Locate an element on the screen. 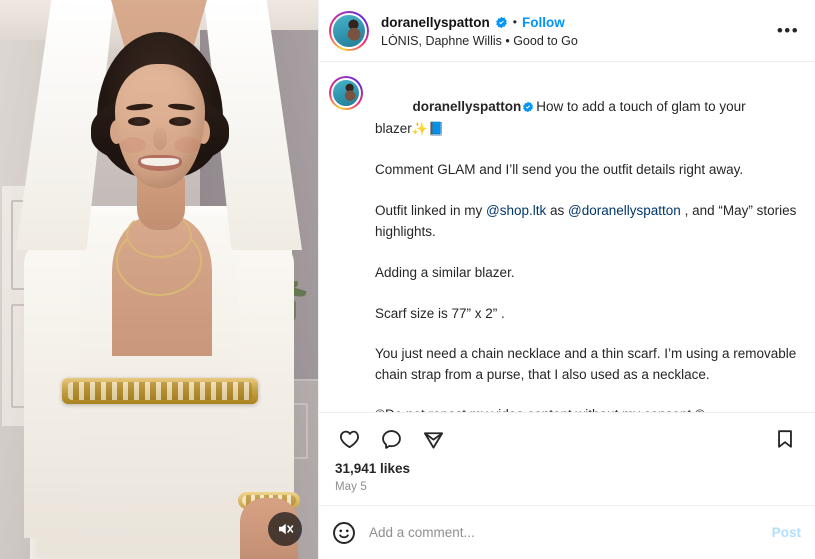 This screenshot has height=559, width=815. avatar is located at coordinates (349, 30).